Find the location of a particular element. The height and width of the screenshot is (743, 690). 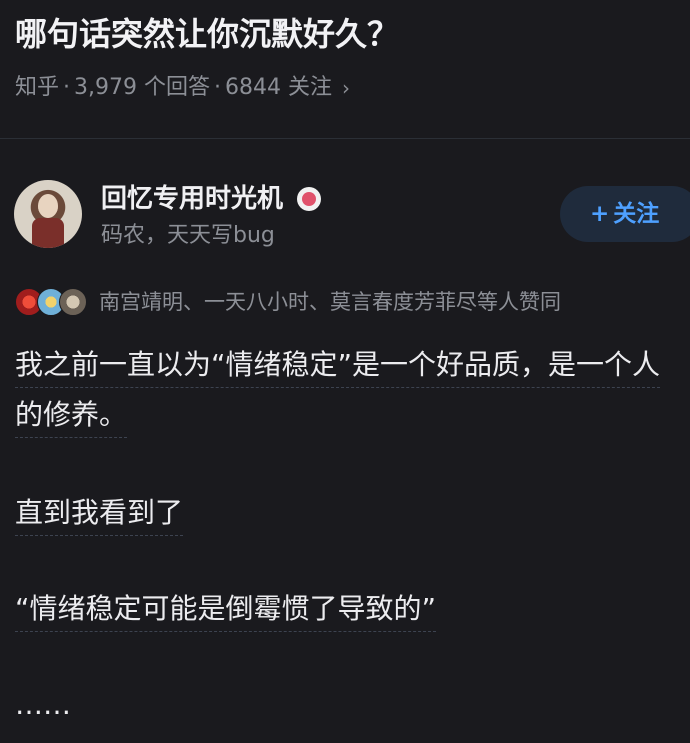

follow-button: + 关注 is located at coordinates (625, 214).